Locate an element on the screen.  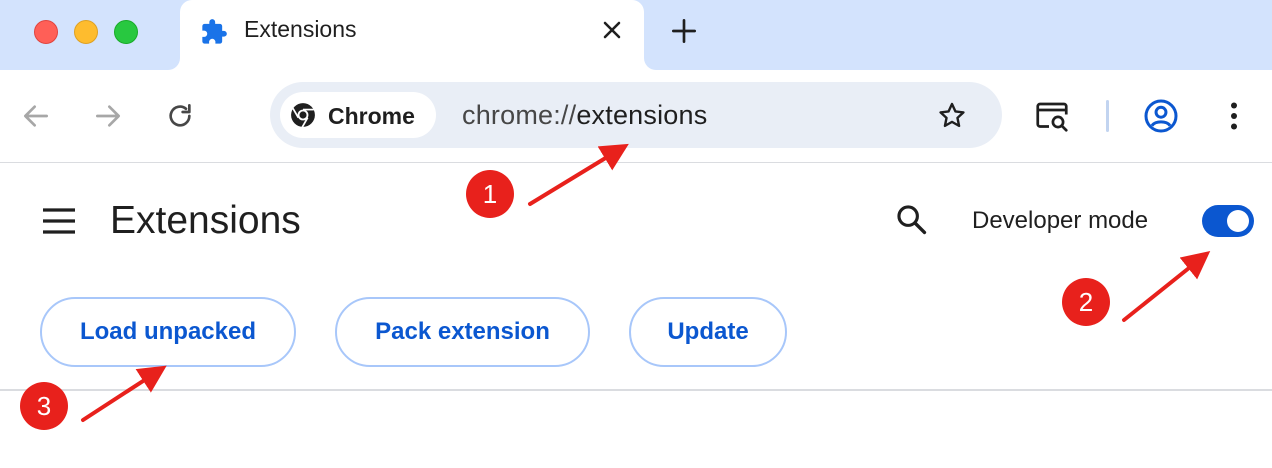
address-bar: Chrome chrome://extensions is located at coordinates (636, 115).